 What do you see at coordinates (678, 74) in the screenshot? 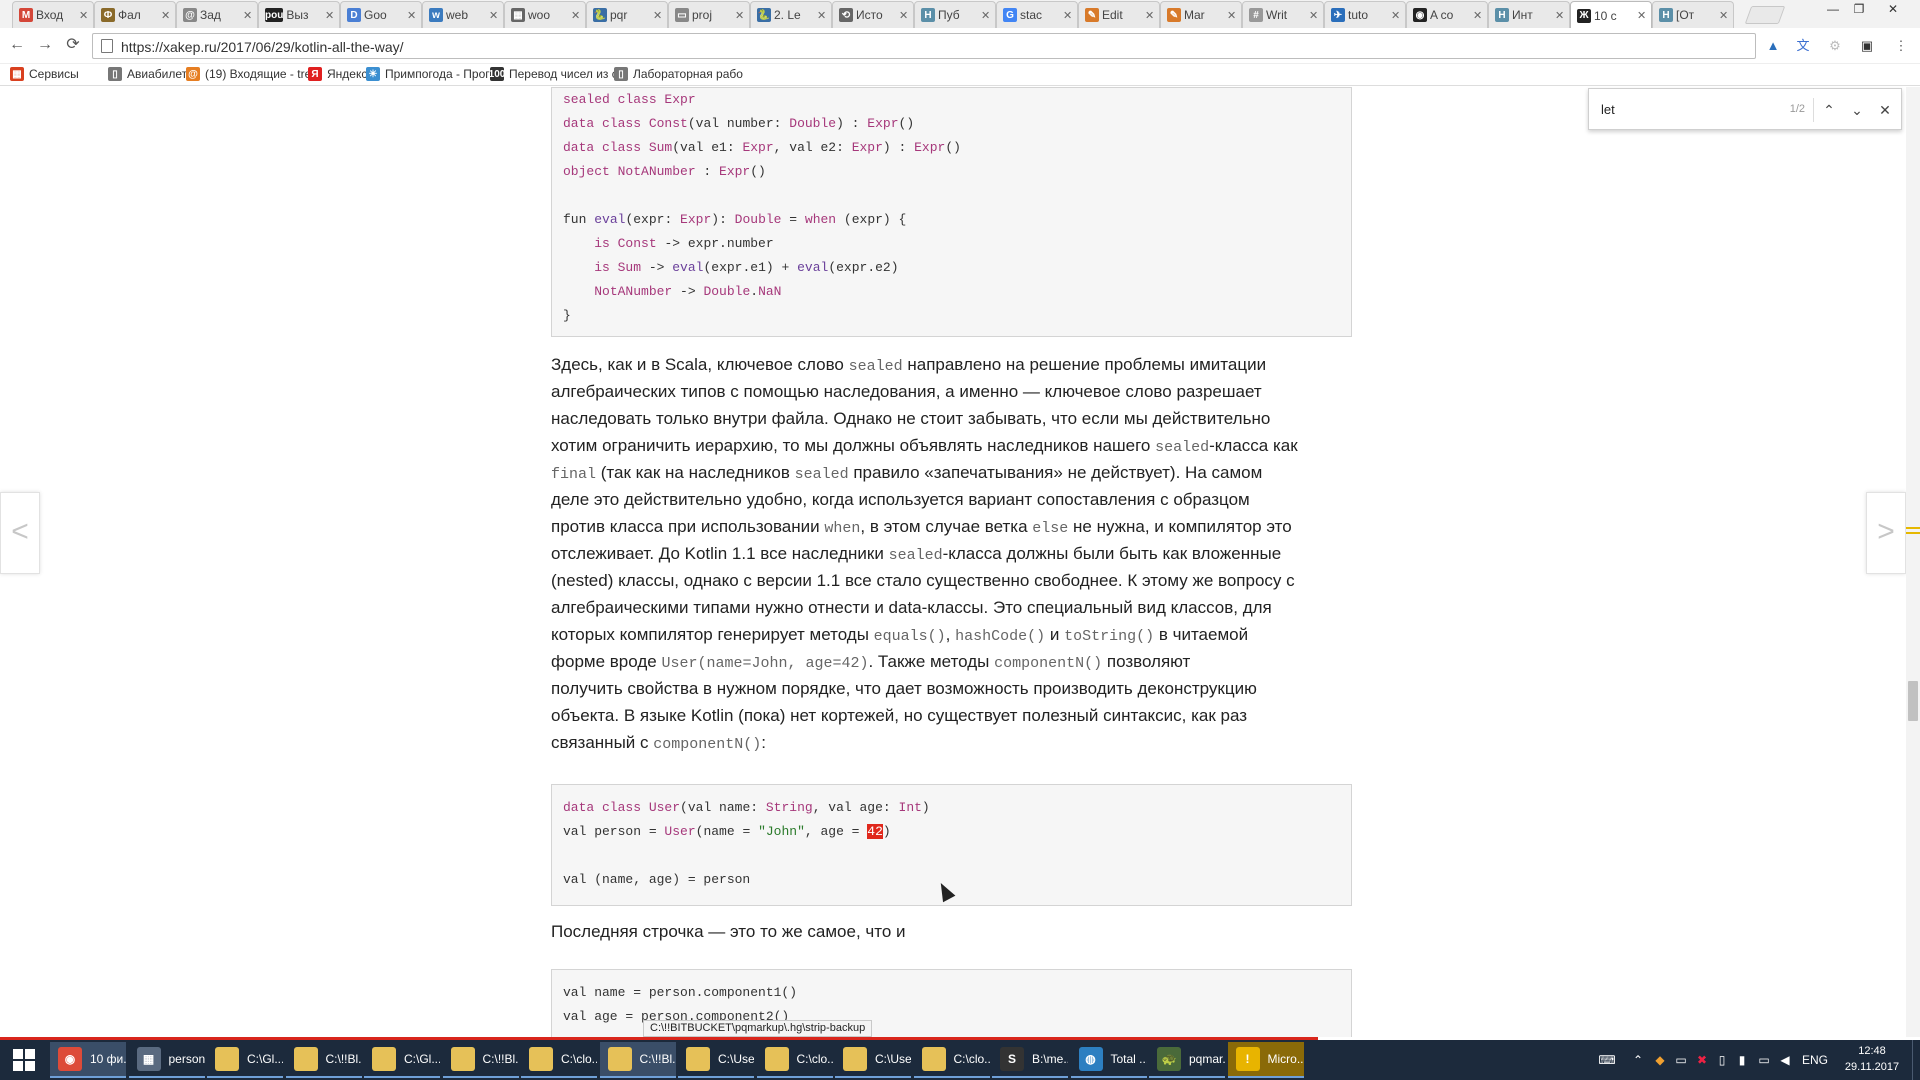
I see `bookmark-item: ▯ Лабораторная рабо` at bounding box center [678, 74].